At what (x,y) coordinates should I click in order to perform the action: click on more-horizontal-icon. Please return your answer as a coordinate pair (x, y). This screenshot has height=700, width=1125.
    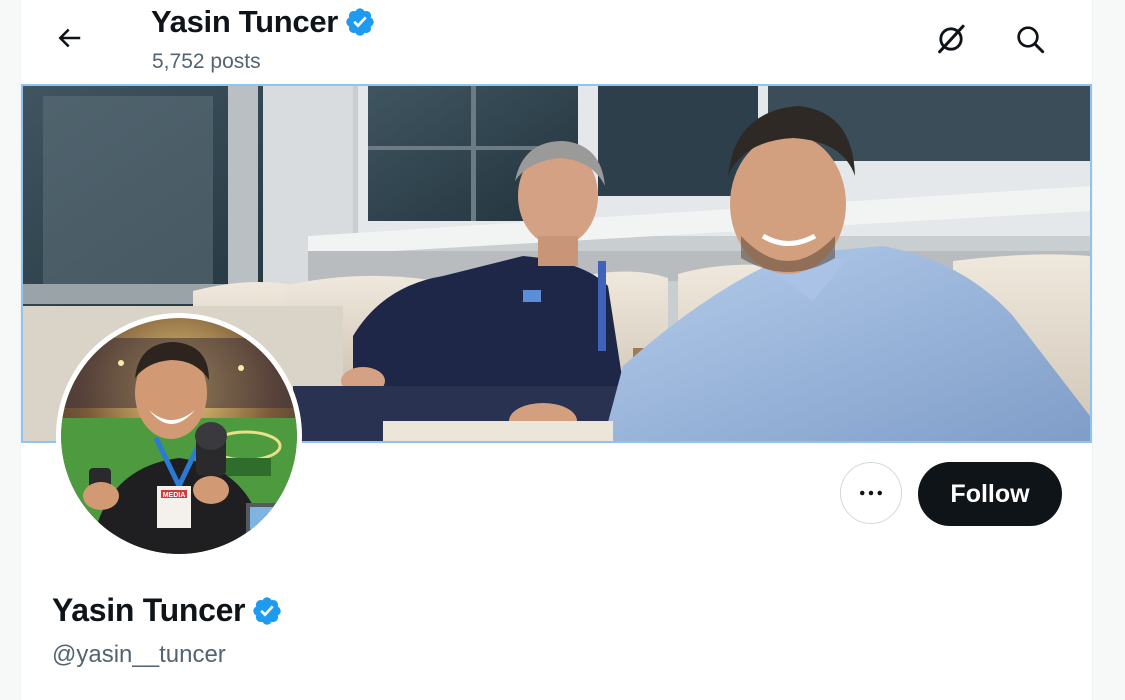
    Looking at the image, I should click on (871, 493).